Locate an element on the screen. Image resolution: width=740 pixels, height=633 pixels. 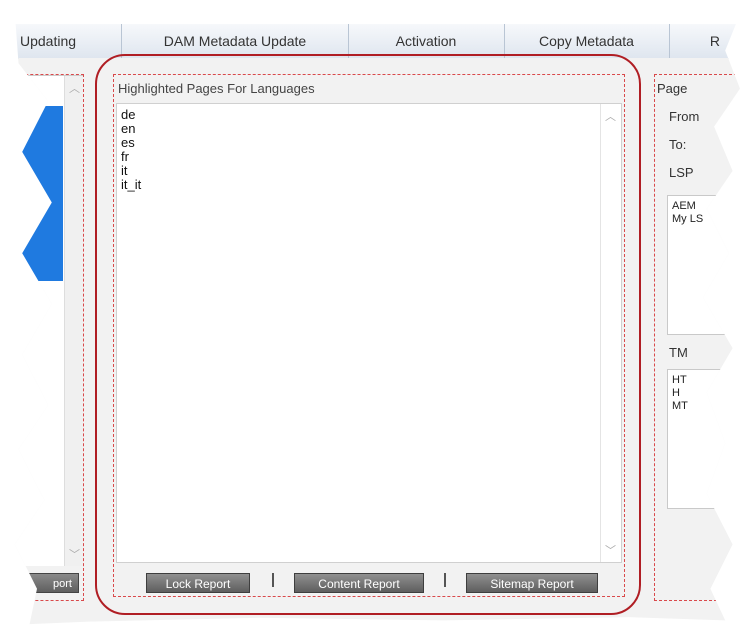
tm-item: MT is located at coordinates (680, 406).